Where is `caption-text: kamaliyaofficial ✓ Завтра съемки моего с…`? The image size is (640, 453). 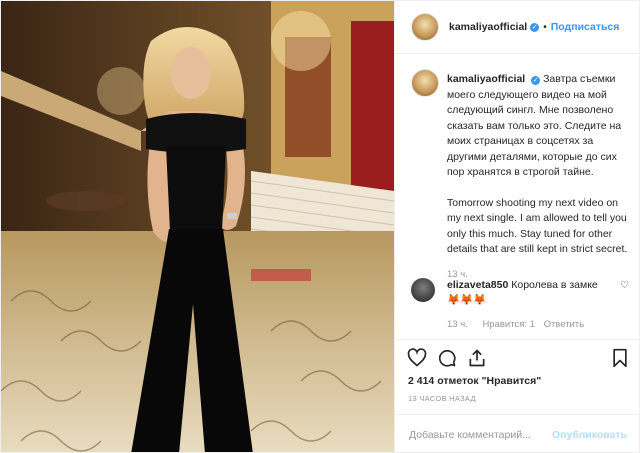 caption-text: kamaliyaofficial ✓ Завтра съемки моего с… is located at coordinates (540, 177).